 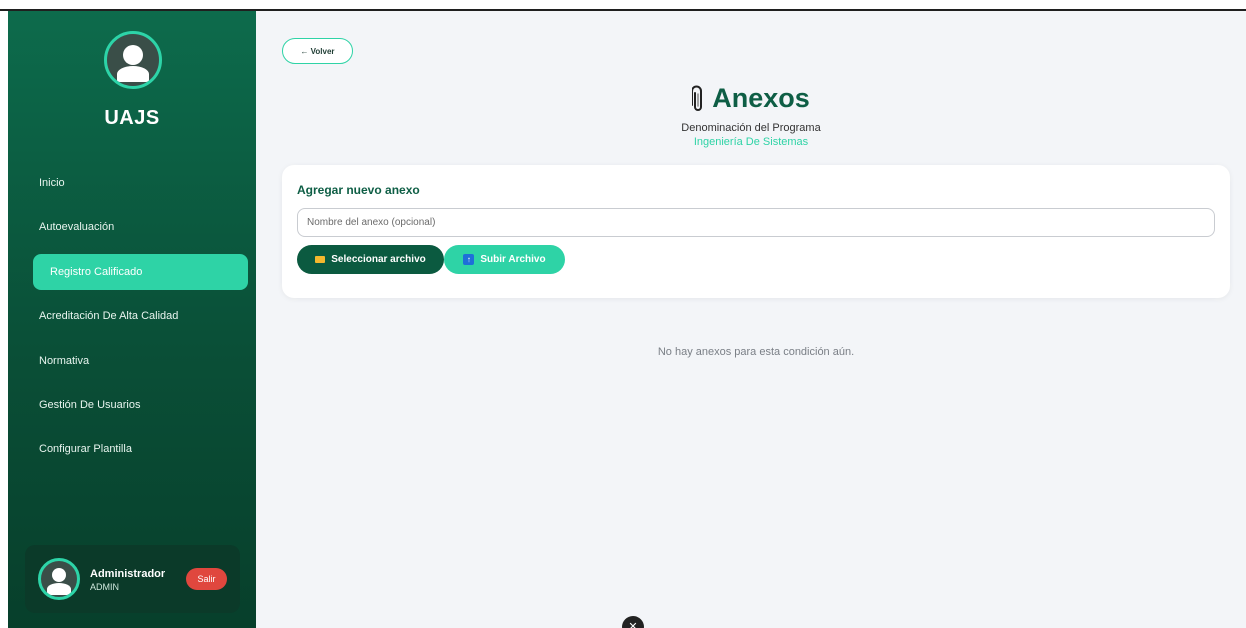 I want to click on brand-title: UAJS, so click(x=132, y=118).